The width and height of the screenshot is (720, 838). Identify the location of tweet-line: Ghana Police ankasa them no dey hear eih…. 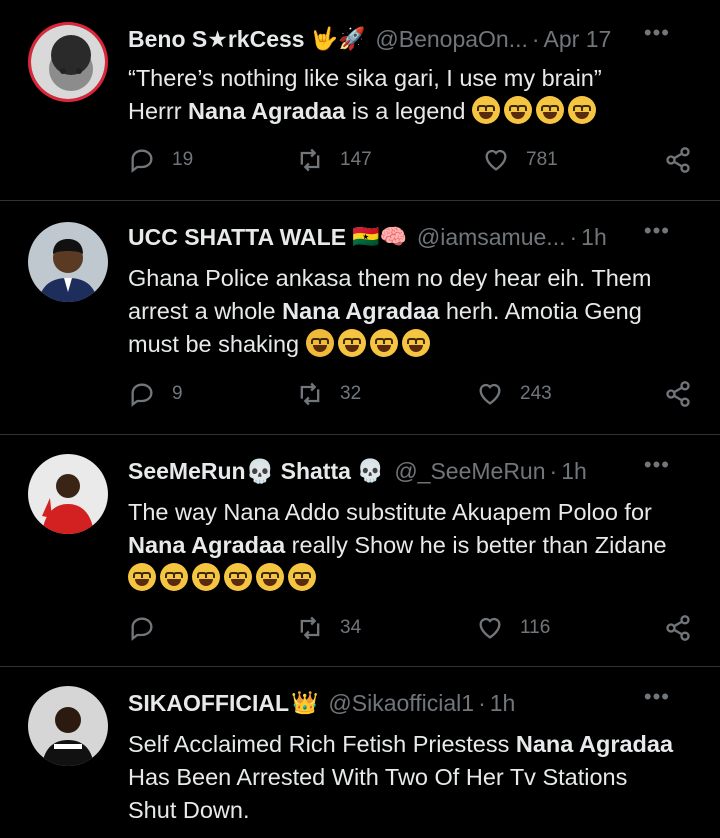
(390, 278).